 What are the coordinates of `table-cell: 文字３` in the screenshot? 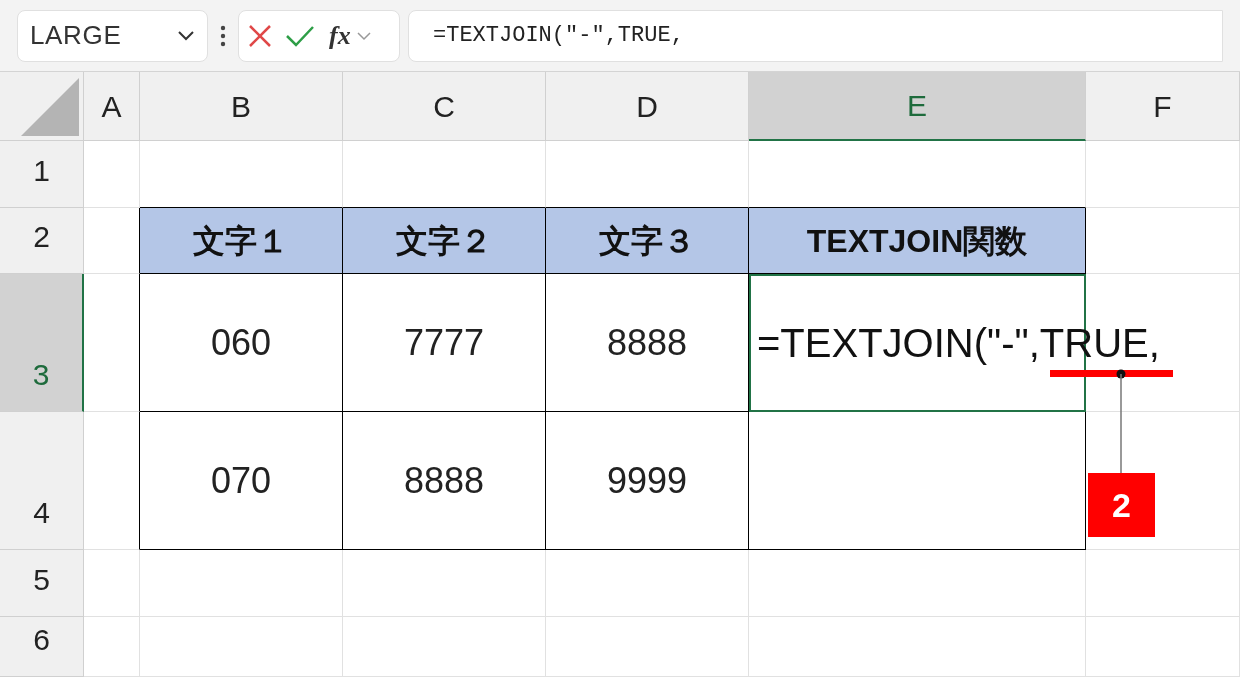 It's located at (647, 241).